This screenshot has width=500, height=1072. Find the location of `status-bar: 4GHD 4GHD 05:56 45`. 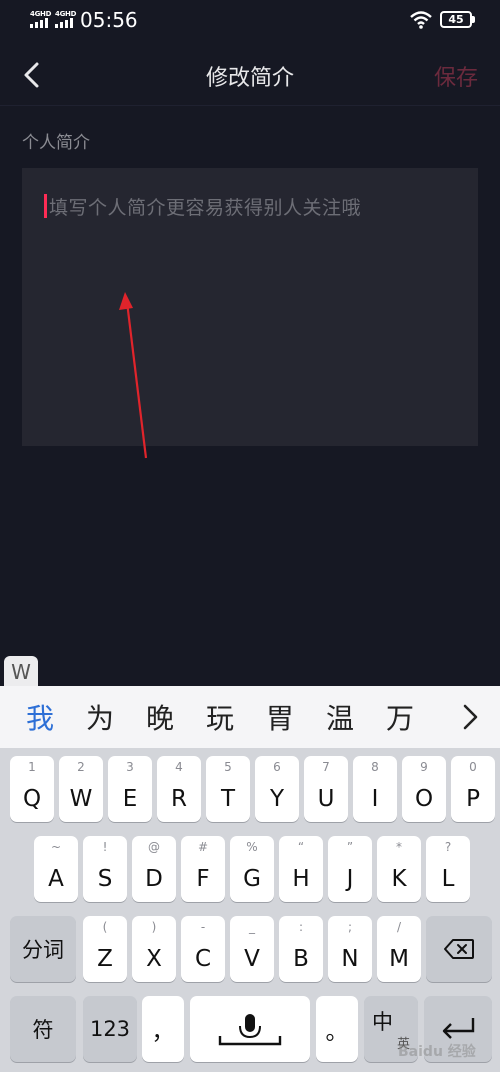

status-bar: 4GHD 4GHD 05:56 45 is located at coordinates (250, 21).